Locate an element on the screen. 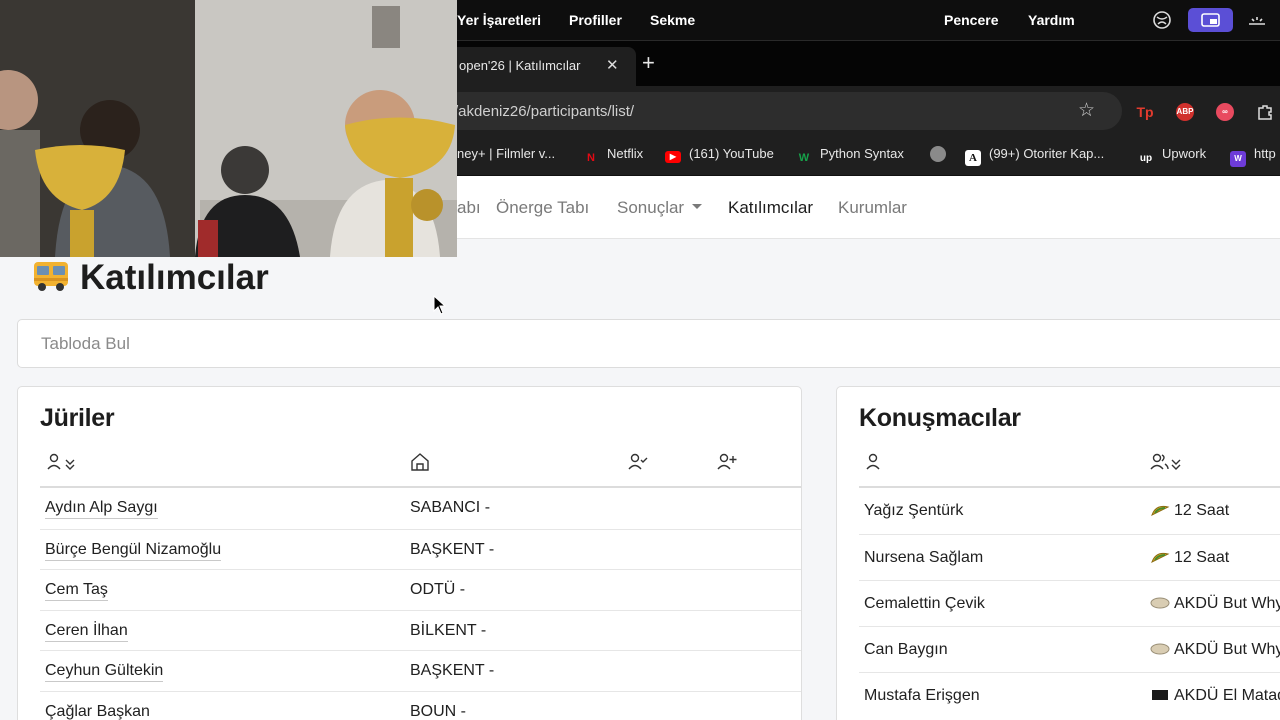  person-add-icon is located at coordinates (727, 462).